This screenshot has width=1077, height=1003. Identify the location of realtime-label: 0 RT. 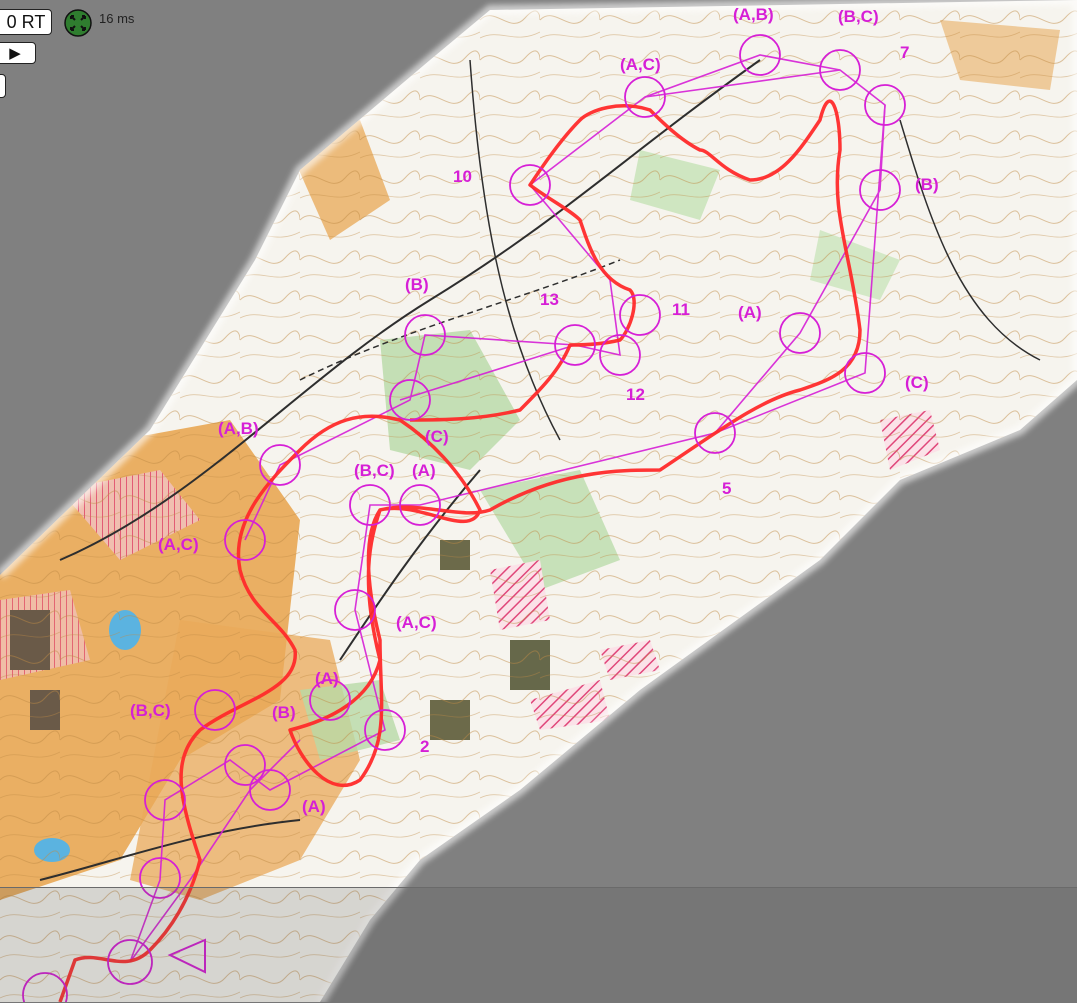
(26, 21).